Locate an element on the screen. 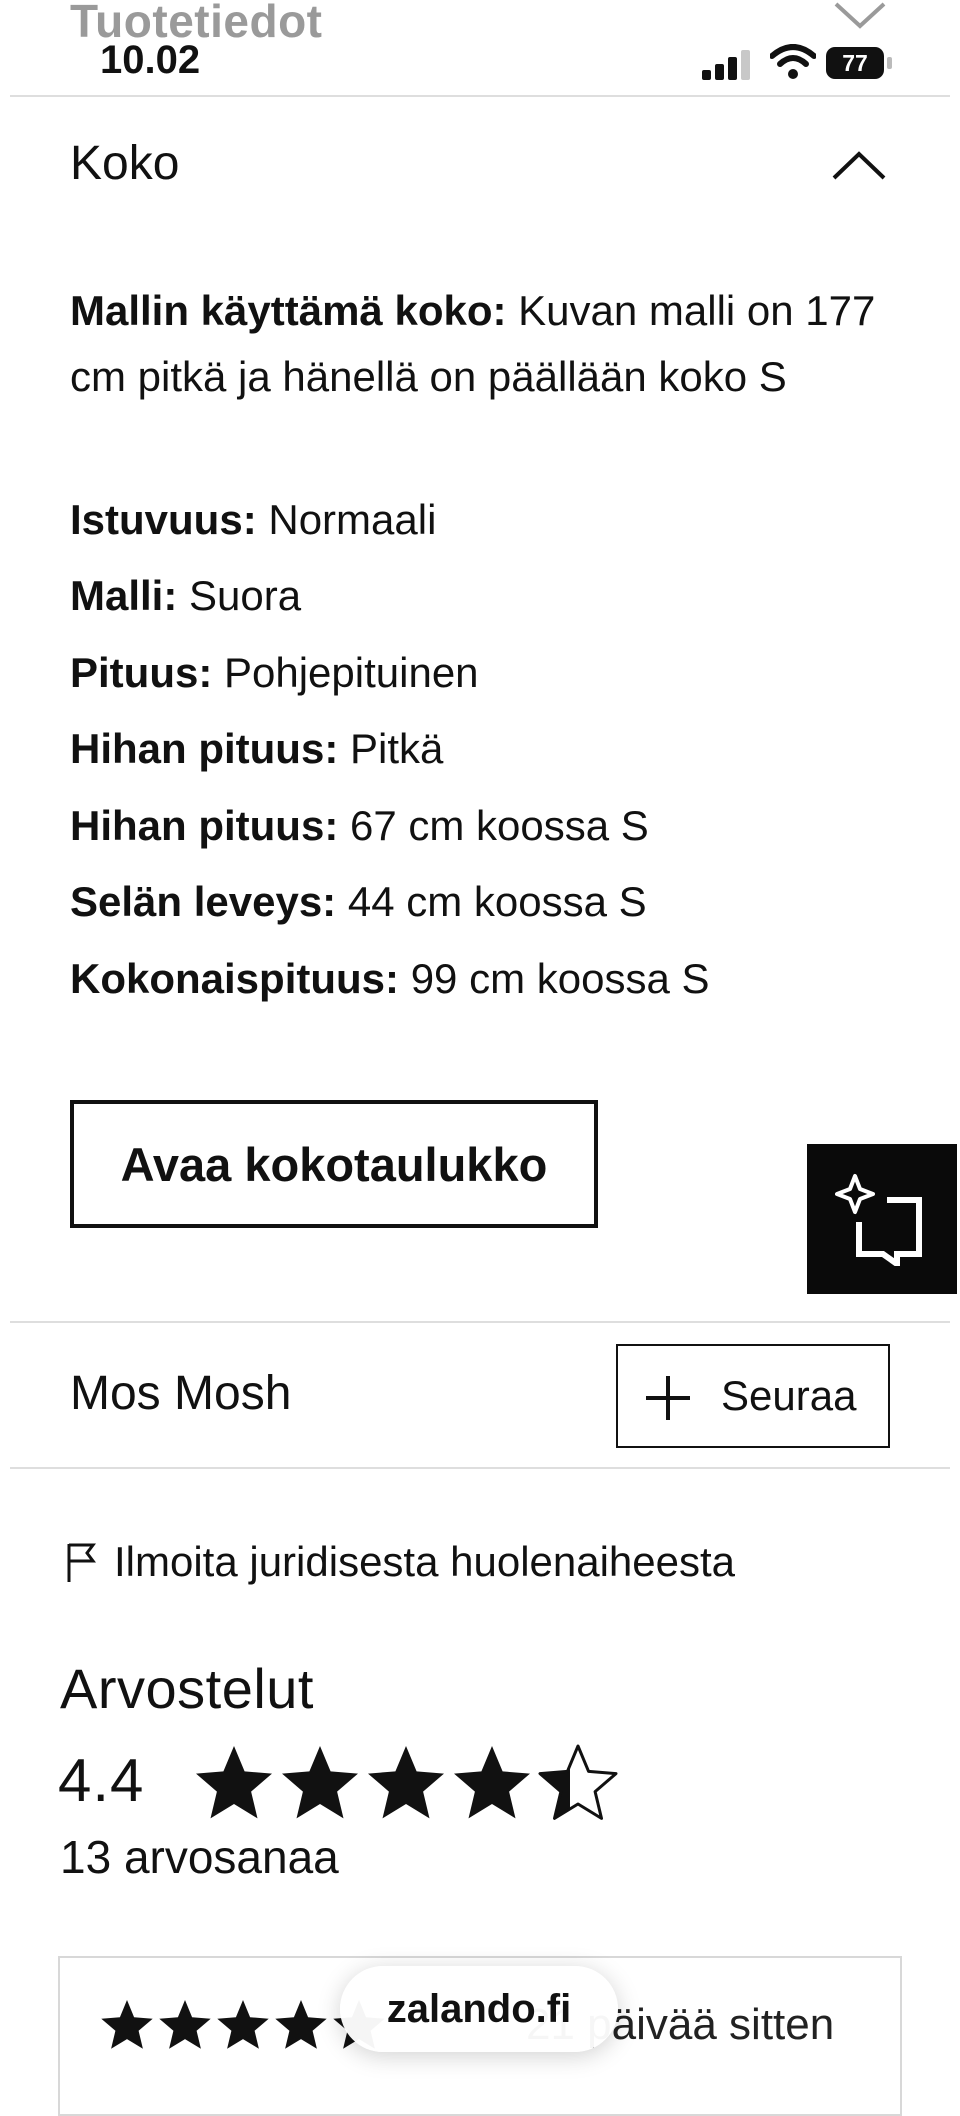  rating-count: 13 arvosanaa is located at coordinates (199, 1857).